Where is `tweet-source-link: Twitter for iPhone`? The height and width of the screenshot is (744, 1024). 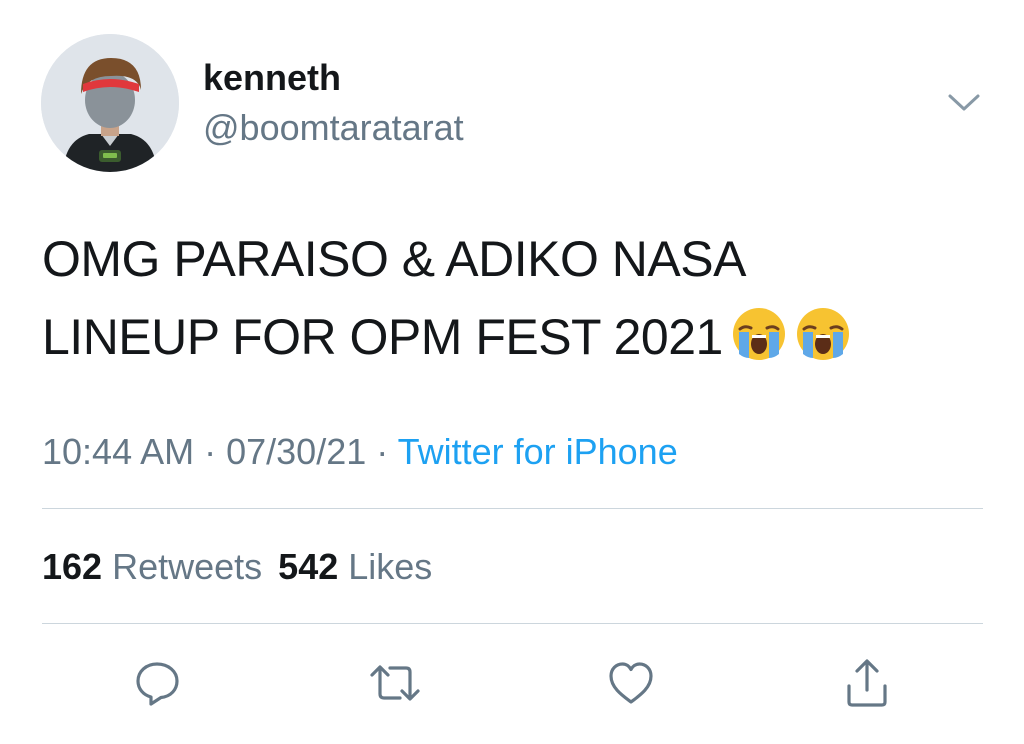 tweet-source-link: Twitter for iPhone is located at coordinates (538, 451).